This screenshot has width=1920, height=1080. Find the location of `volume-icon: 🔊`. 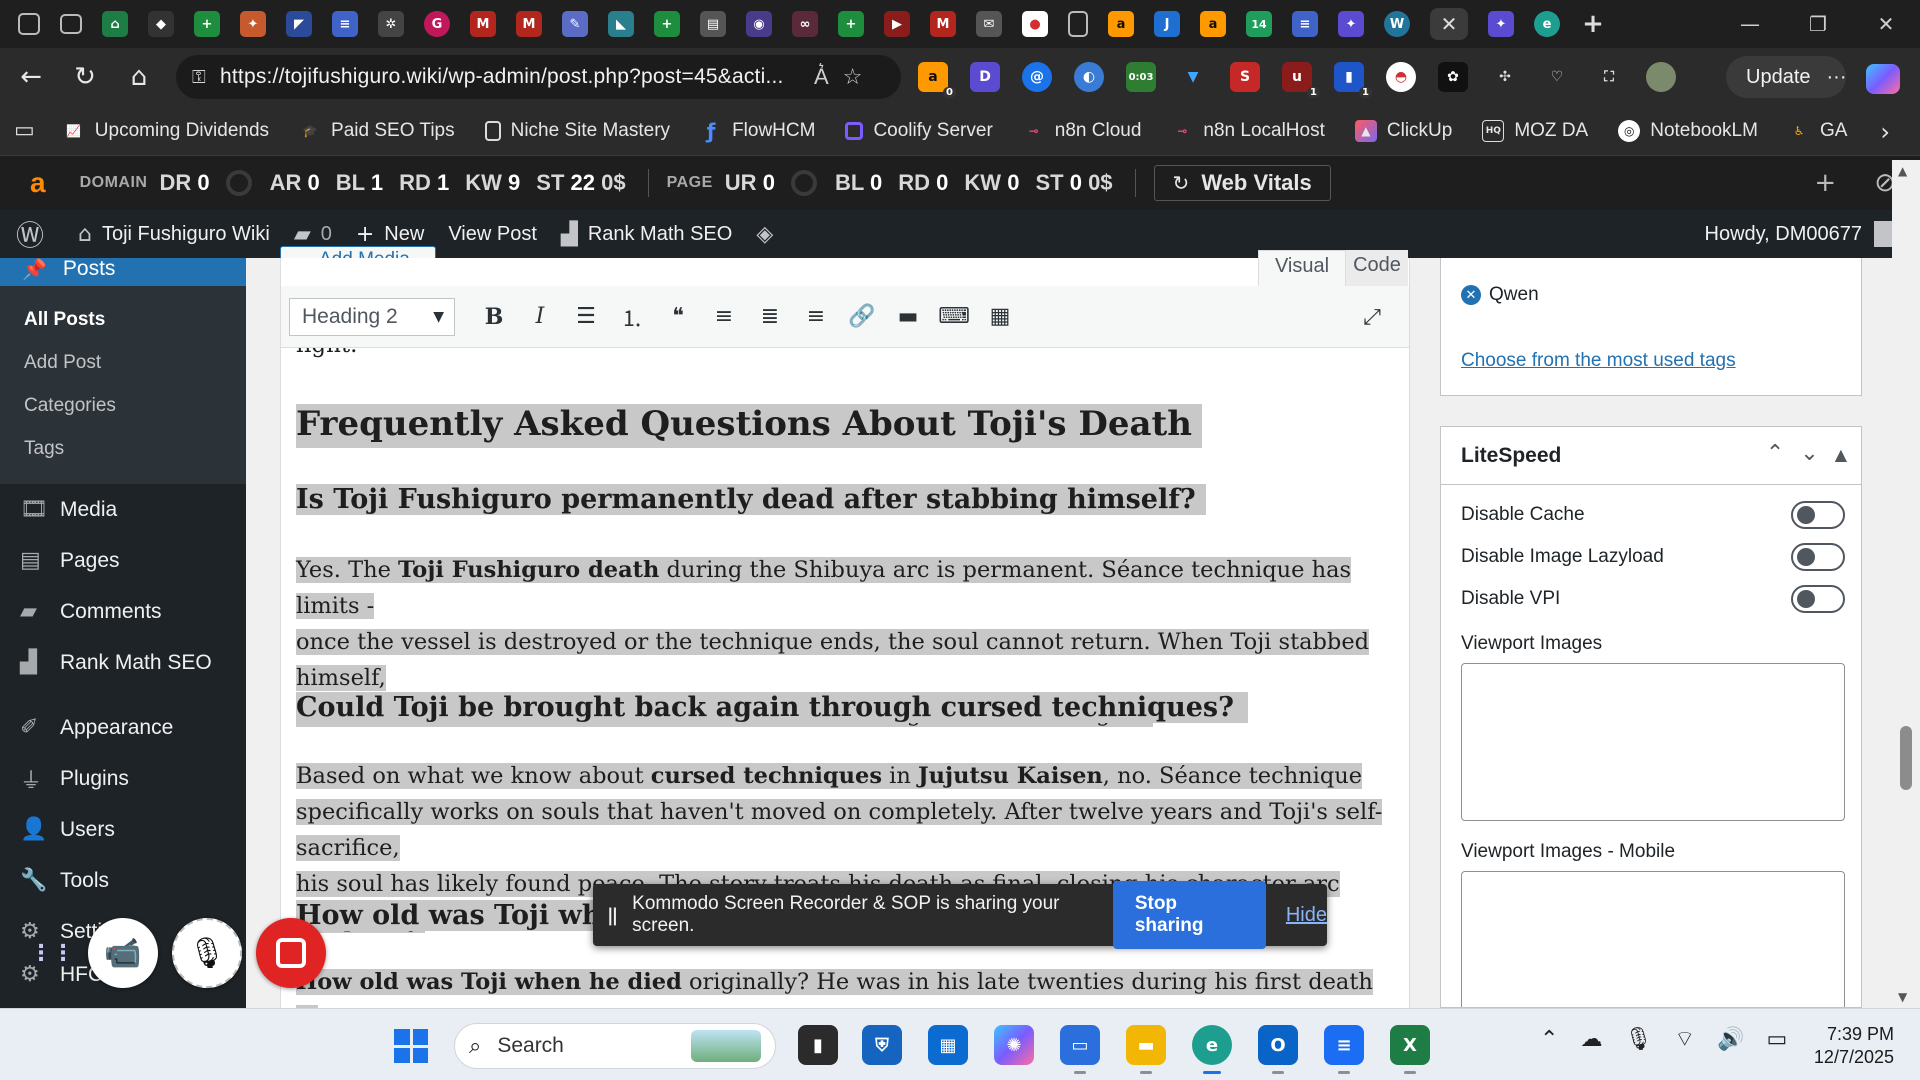

volume-icon: 🔊 is located at coordinates (1730, 1039).